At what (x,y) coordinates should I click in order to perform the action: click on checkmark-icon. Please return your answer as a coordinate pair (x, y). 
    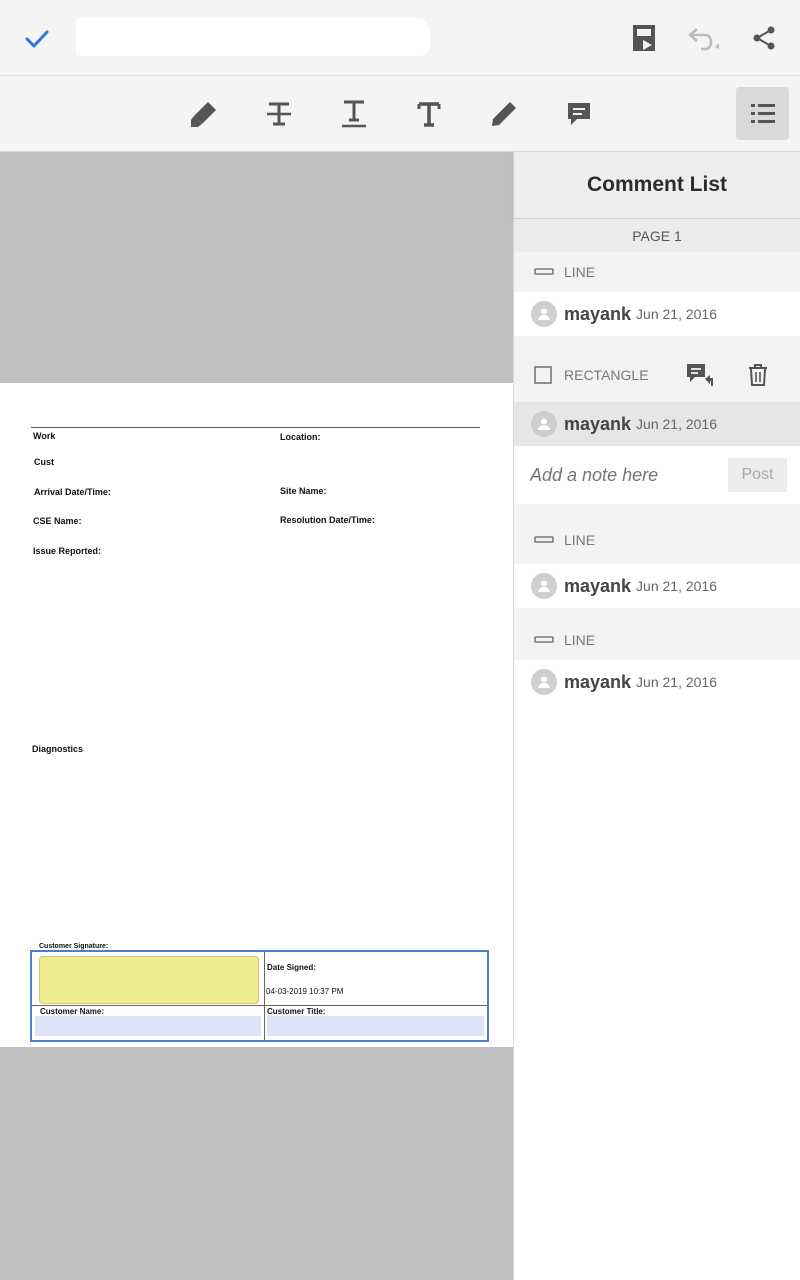
    Looking at the image, I should click on (37, 39).